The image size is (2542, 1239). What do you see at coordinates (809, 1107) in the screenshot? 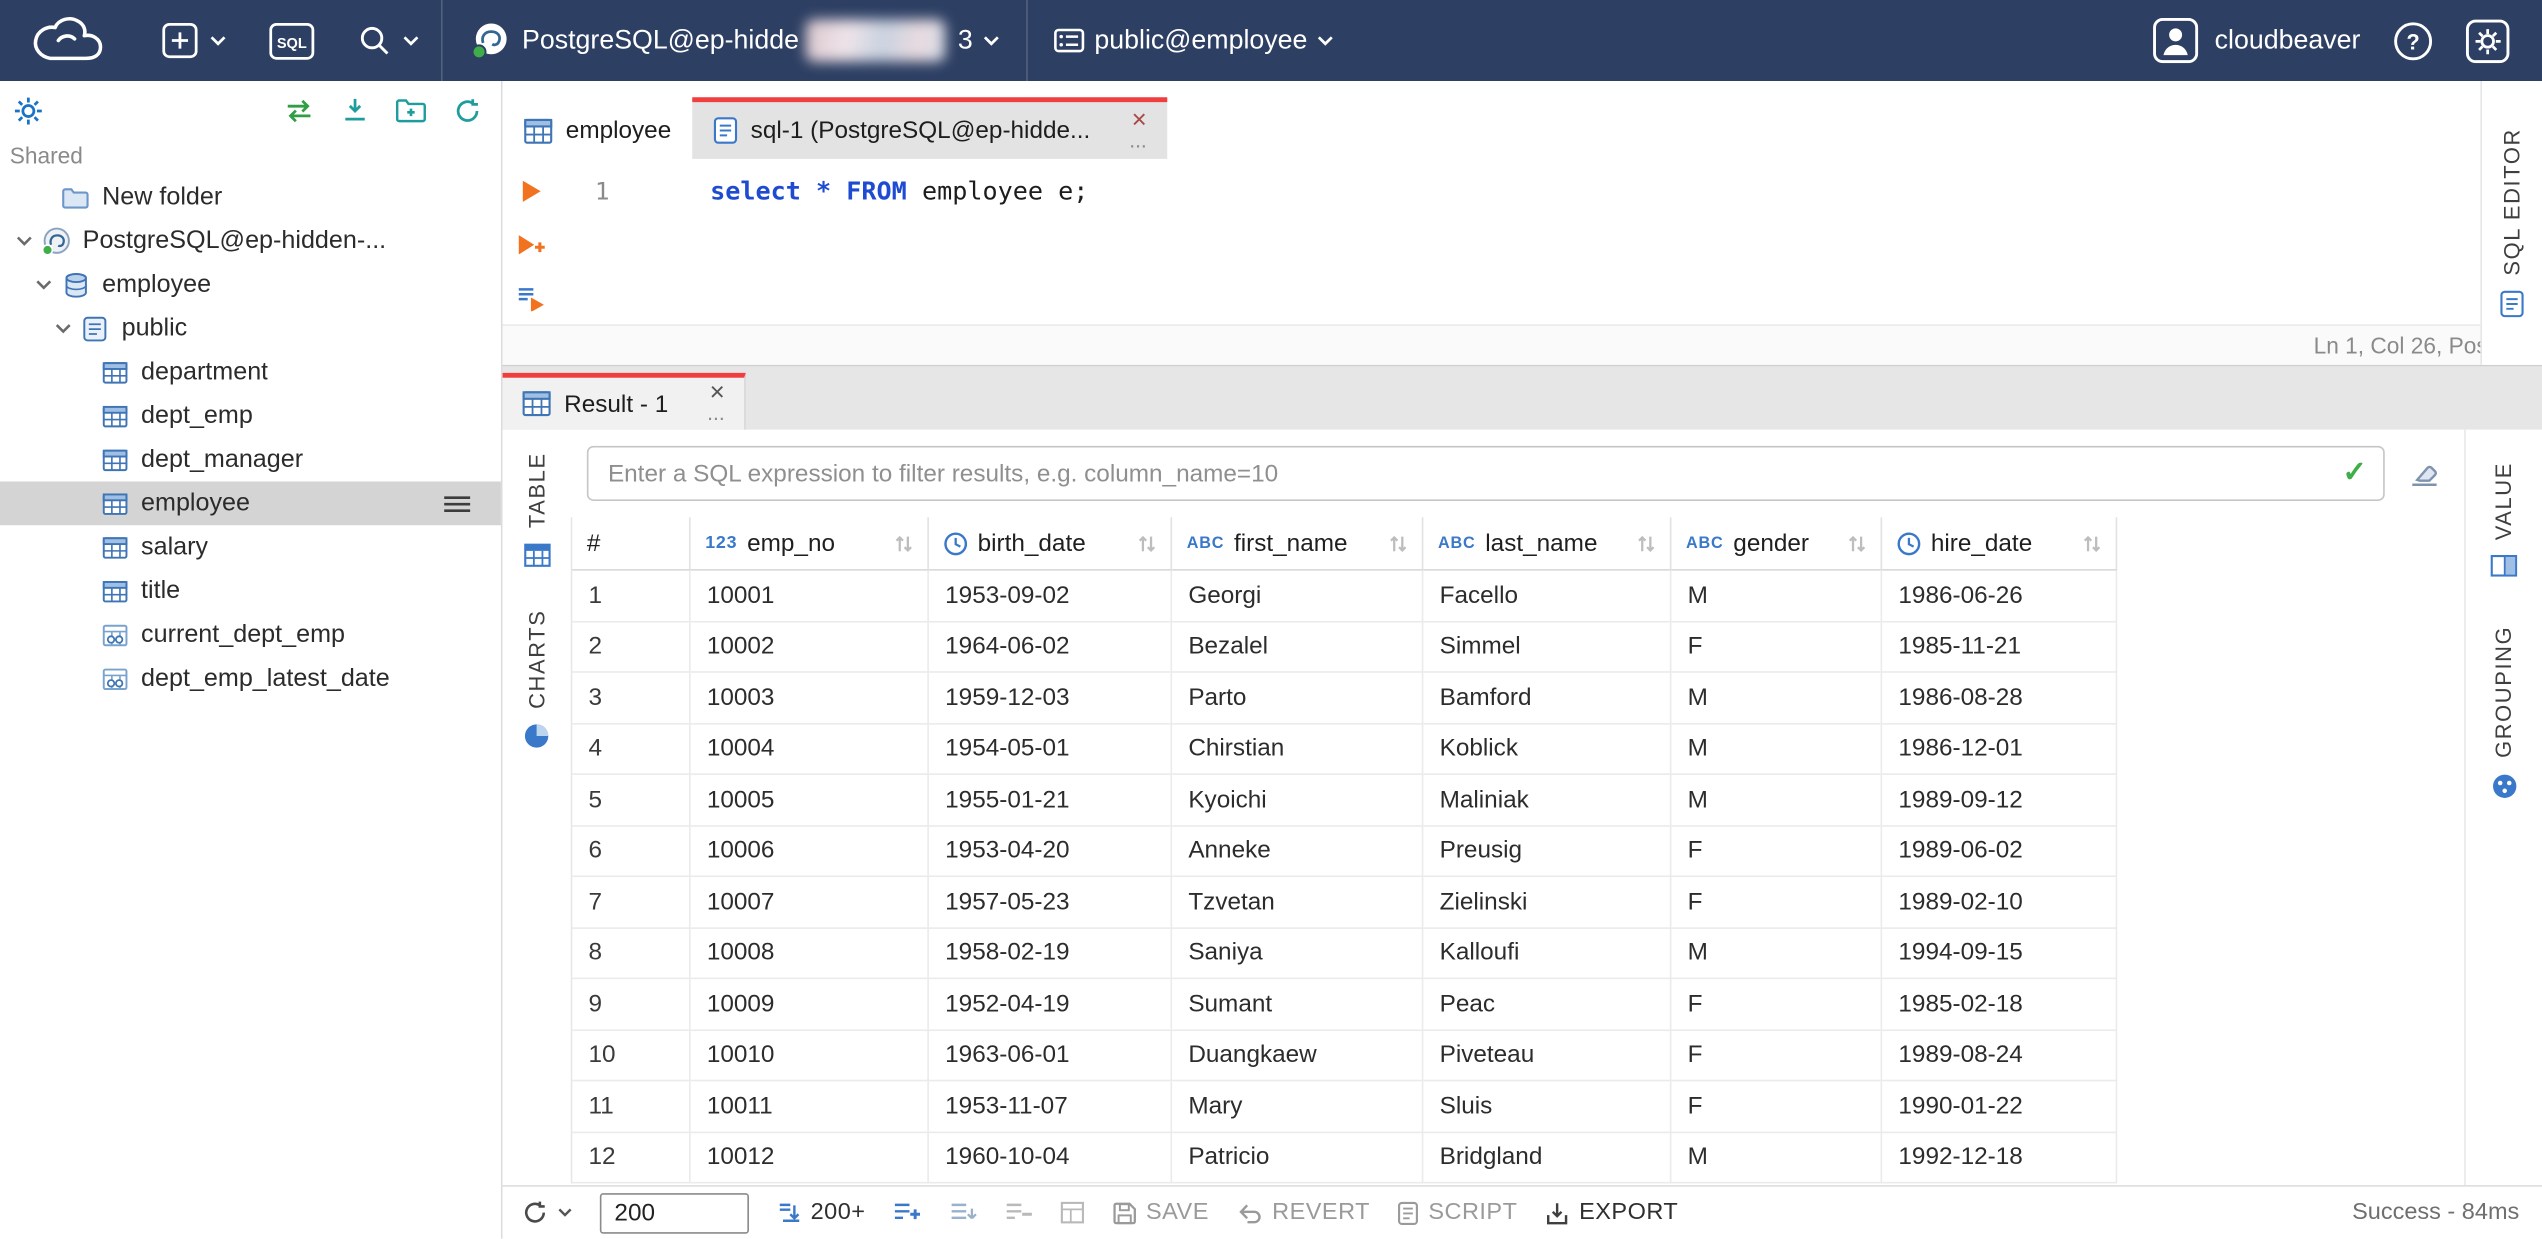
I see `cell: 10011` at bounding box center [809, 1107].